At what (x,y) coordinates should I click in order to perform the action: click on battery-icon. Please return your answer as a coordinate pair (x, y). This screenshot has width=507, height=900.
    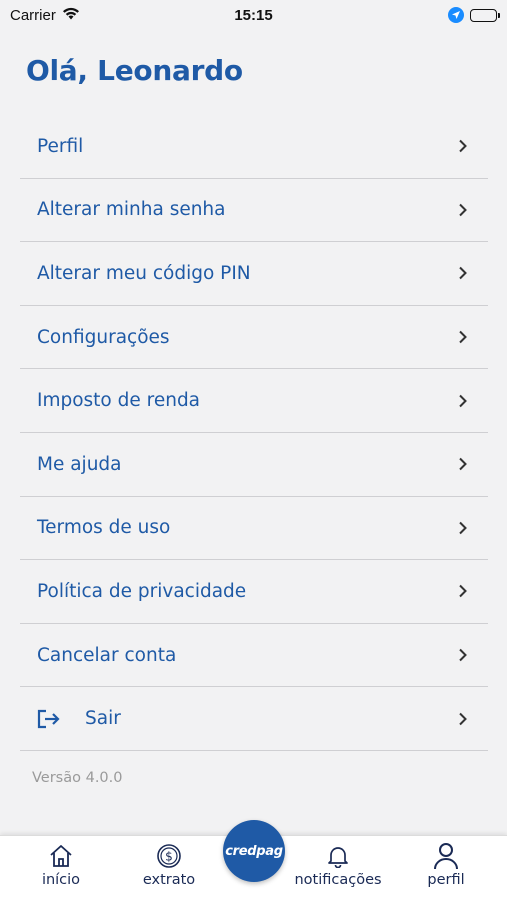
    Looking at the image, I should click on (485, 15).